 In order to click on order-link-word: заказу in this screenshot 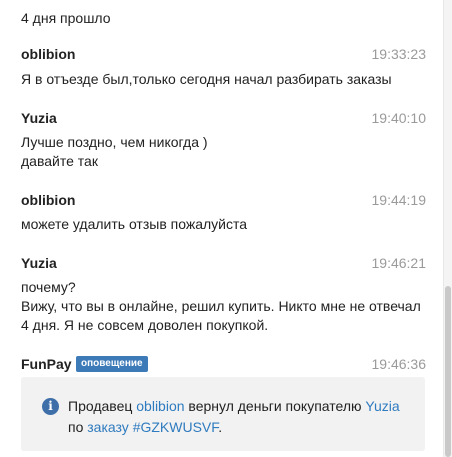, I will do `click(108, 427)`.